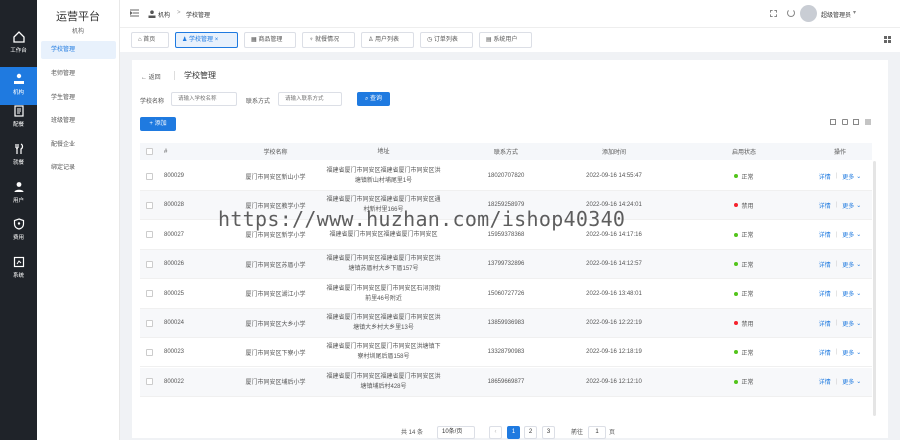 This screenshot has width=900, height=440. What do you see at coordinates (270, 40) in the screenshot?
I see `tab-goods: ▦ 商品管理` at bounding box center [270, 40].